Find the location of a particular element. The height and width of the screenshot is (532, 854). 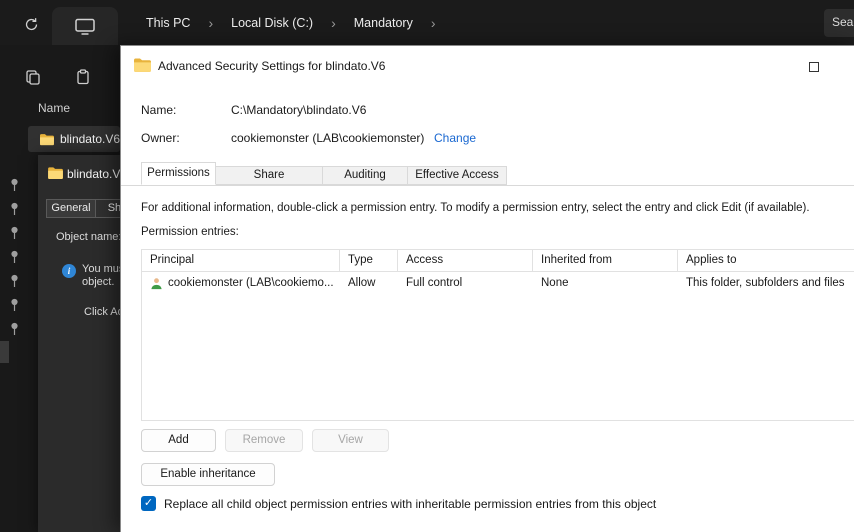

breadcrumb-local-disk: Local Disk (C:) is located at coordinates (272, 23).